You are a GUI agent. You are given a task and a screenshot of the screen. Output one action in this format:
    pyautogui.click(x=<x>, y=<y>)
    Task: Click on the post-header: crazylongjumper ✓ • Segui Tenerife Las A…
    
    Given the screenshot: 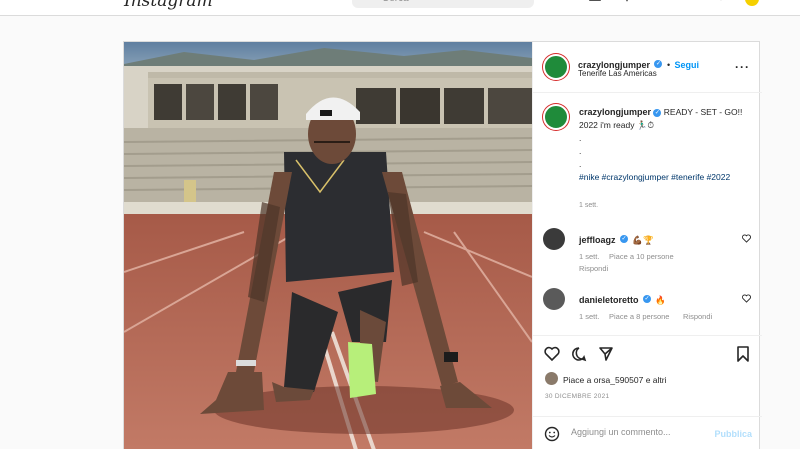 What is the action you would take?
    pyautogui.click(x=647, y=67)
    